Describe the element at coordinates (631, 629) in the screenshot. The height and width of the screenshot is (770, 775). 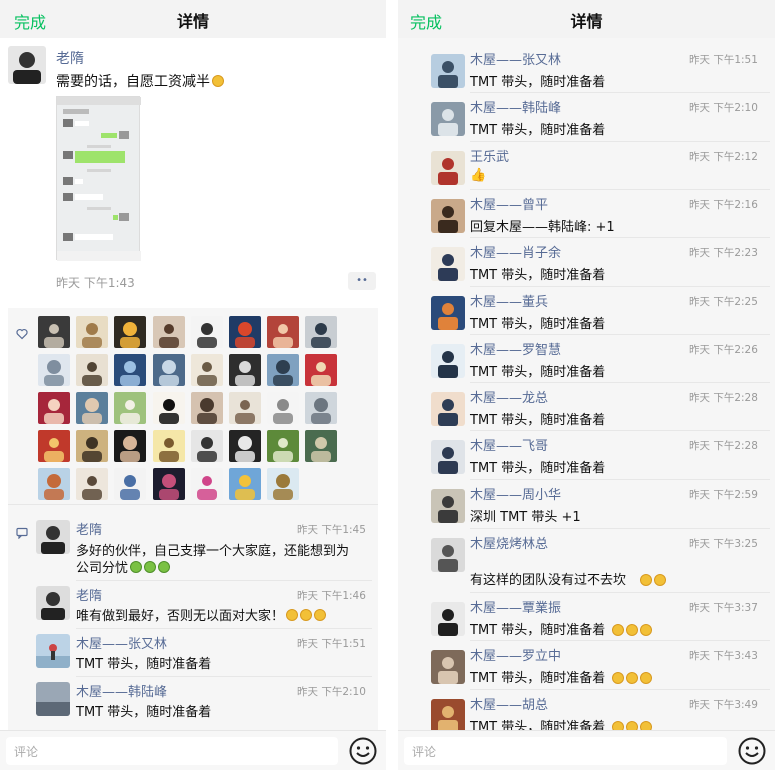
I see `emoji-group` at that location.